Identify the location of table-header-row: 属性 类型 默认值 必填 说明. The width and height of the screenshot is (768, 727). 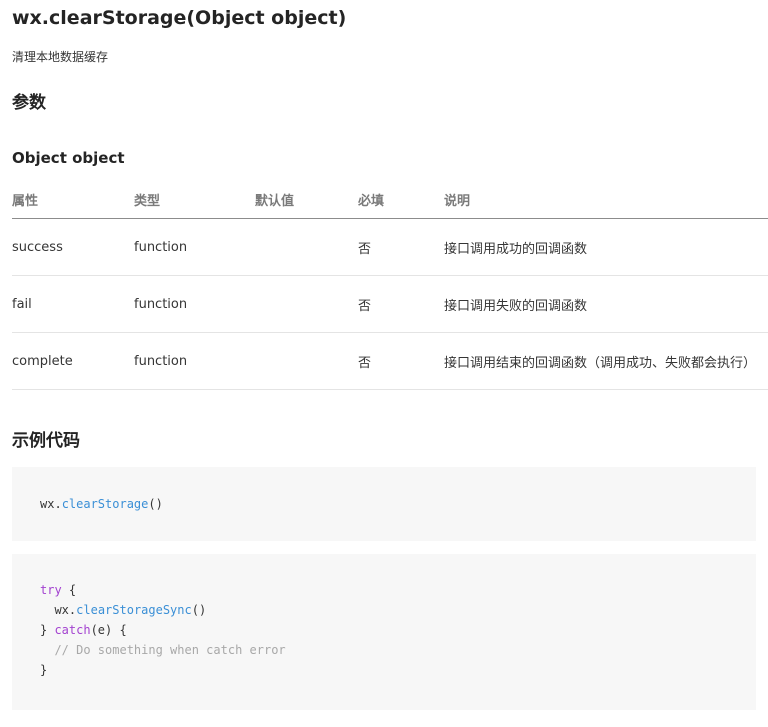
(390, 199).